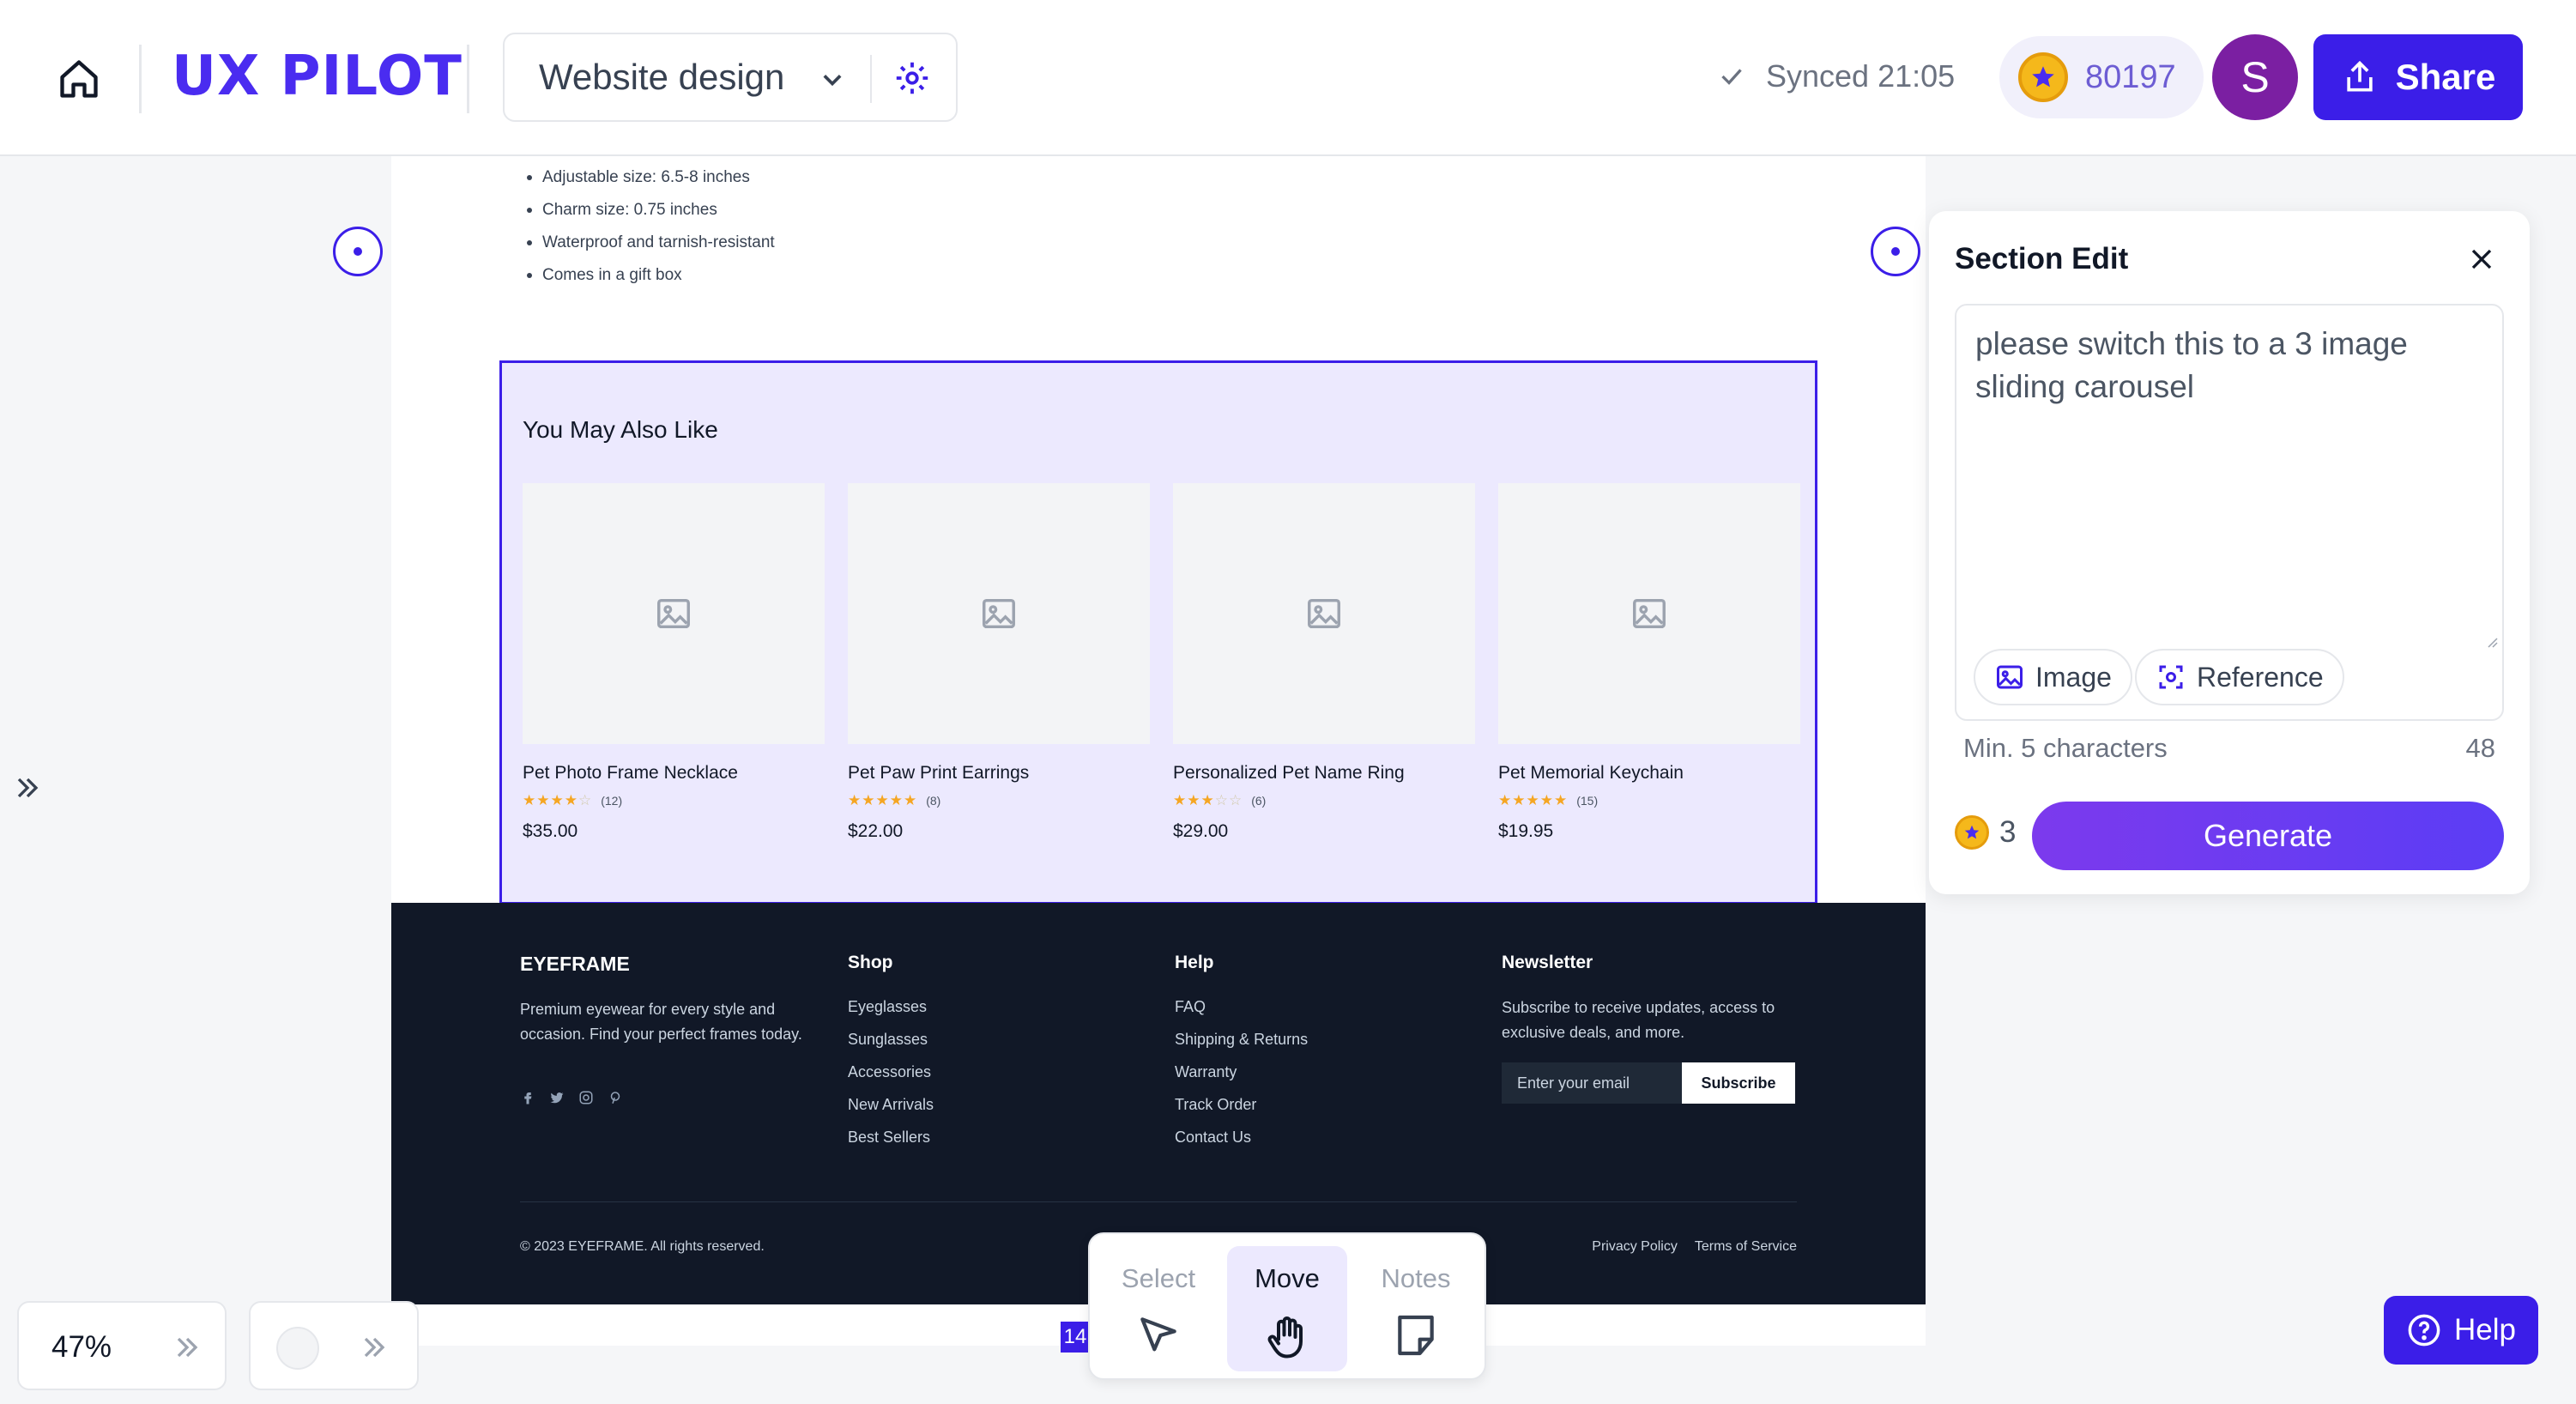 This screenshot has height=1404, width=2576. I want to click on sync-status: Synced 21:05, so click(1836, 76).